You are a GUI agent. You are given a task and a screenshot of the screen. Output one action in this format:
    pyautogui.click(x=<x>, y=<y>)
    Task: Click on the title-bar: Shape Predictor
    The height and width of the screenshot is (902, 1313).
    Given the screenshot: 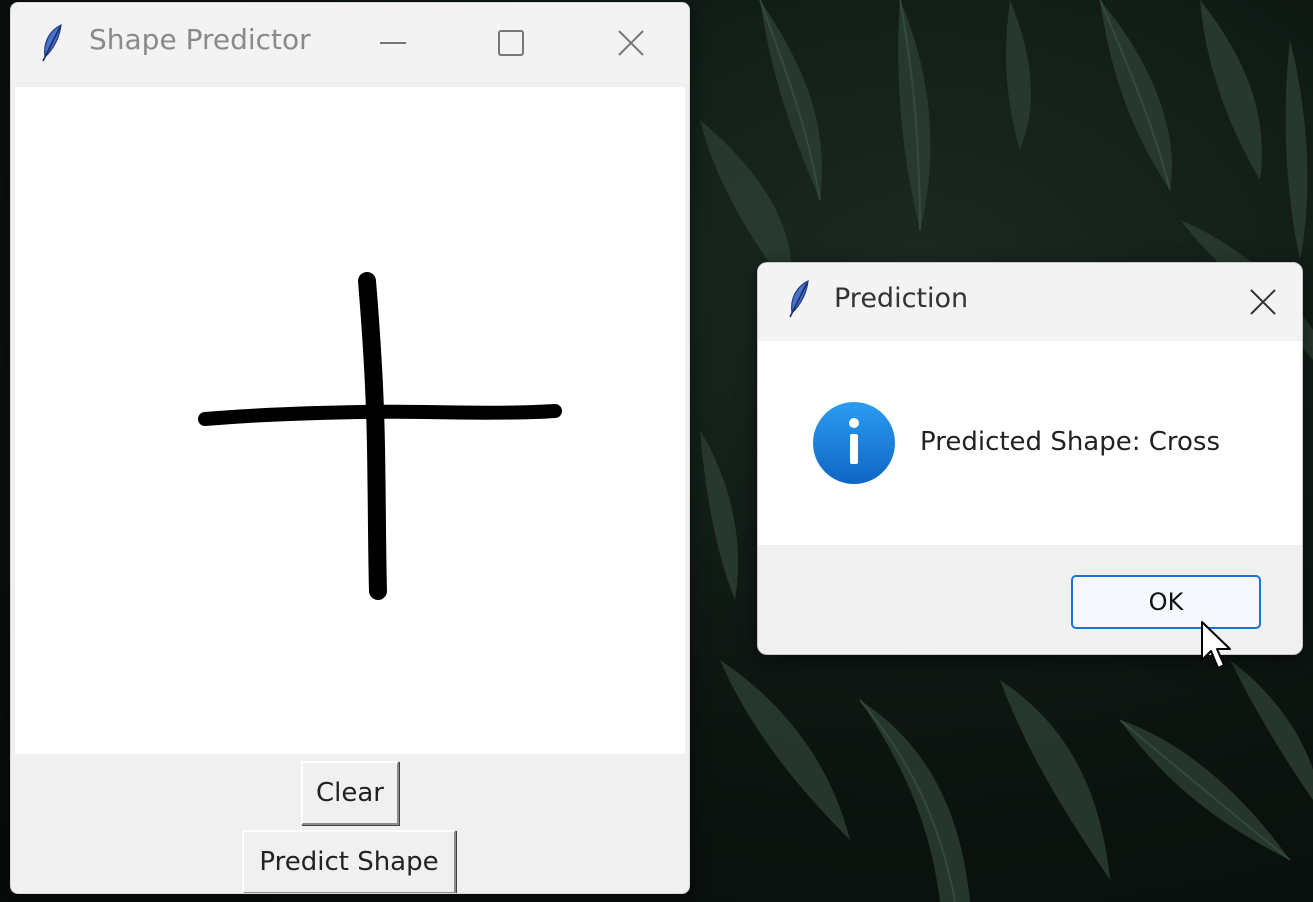 What is the action you would take?
    pyautogui.click(x=350, y=43)
    